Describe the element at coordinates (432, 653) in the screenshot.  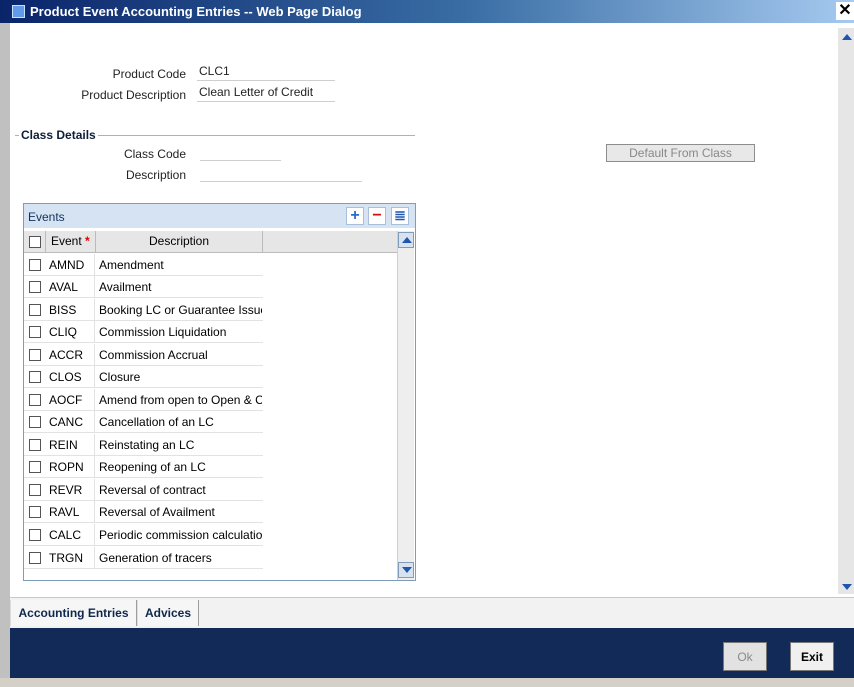
I see `footer-bar: Ok Exit` at that location.